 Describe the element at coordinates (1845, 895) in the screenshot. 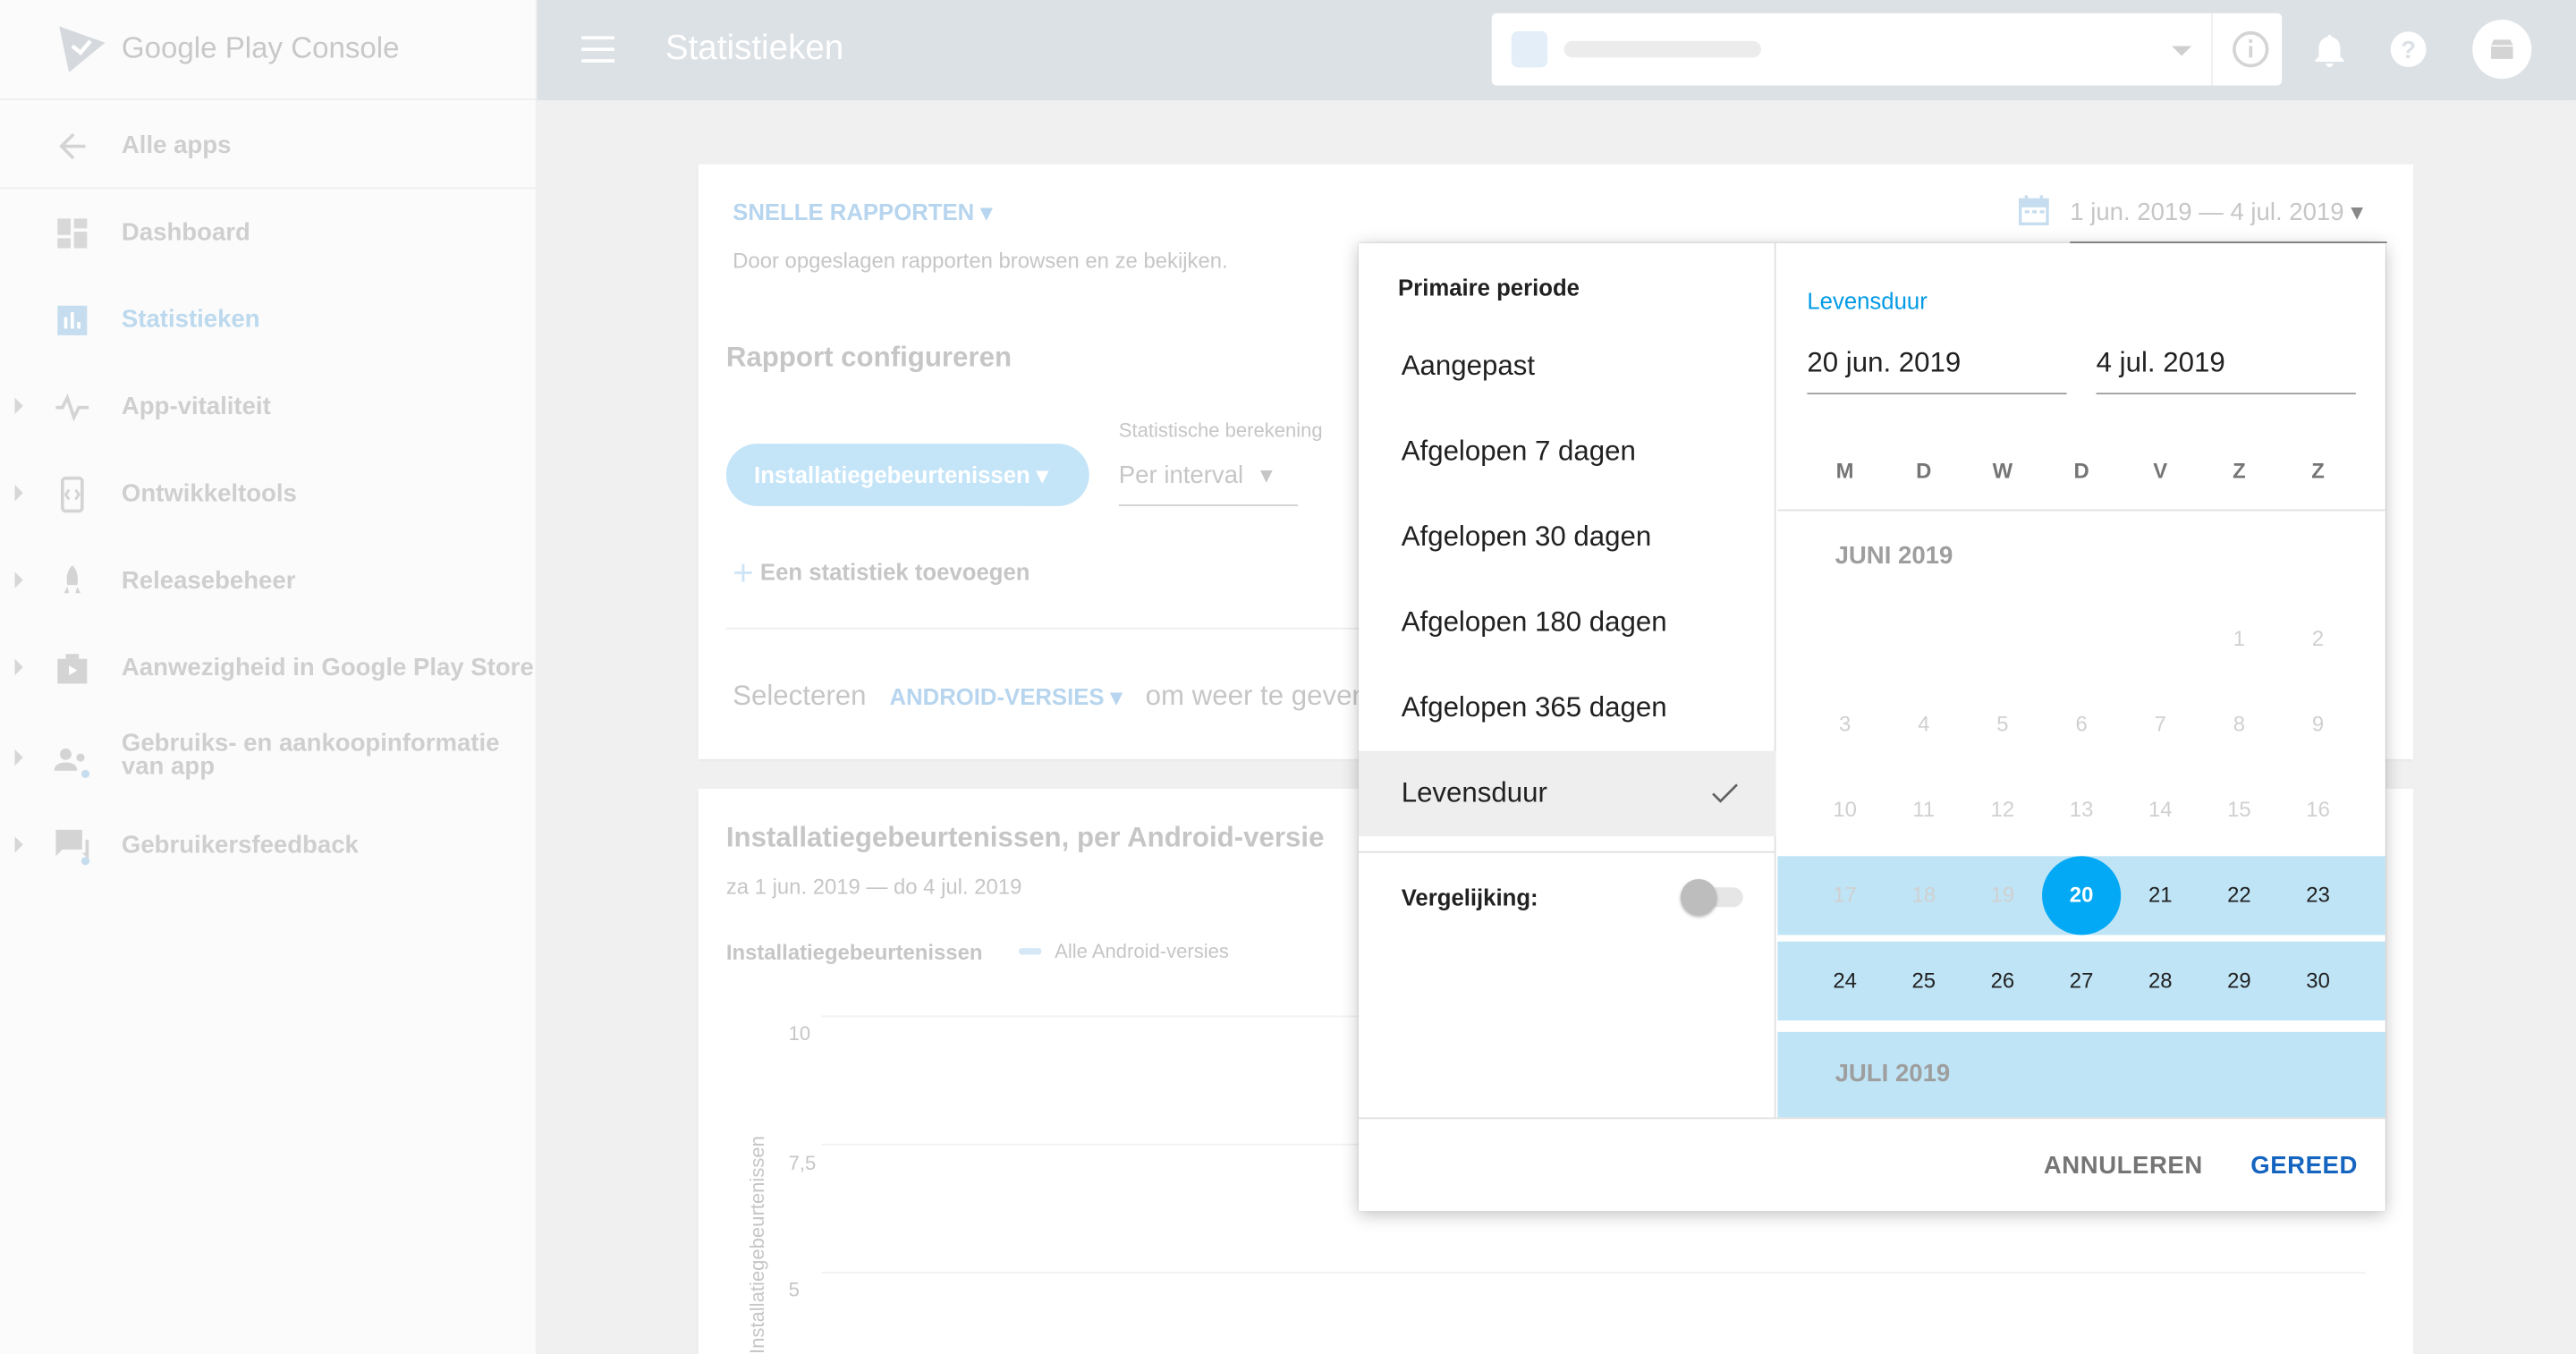

I see `calendar-day: 17` at that location.